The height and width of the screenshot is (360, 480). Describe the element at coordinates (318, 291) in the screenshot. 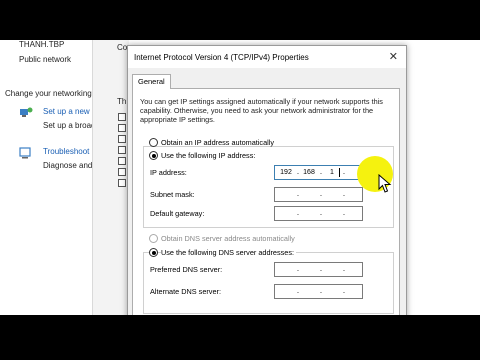

I see `alternate-dns-input: . . .` at that location.